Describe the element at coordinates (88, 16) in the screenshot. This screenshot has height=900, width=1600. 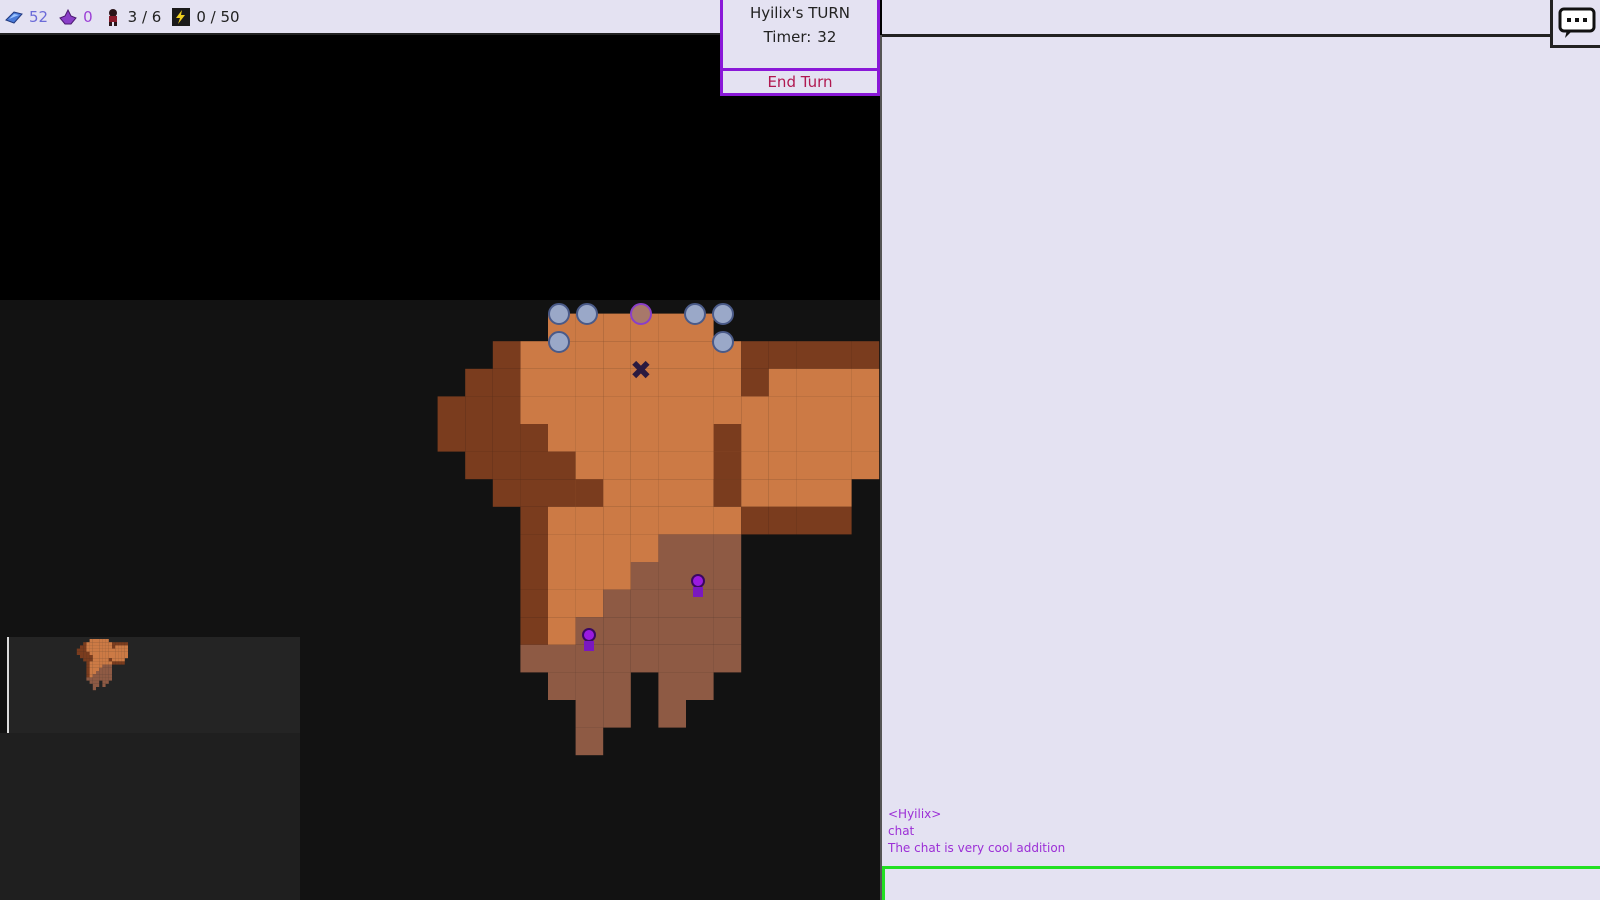
I see `gem-count: 0` at that location.